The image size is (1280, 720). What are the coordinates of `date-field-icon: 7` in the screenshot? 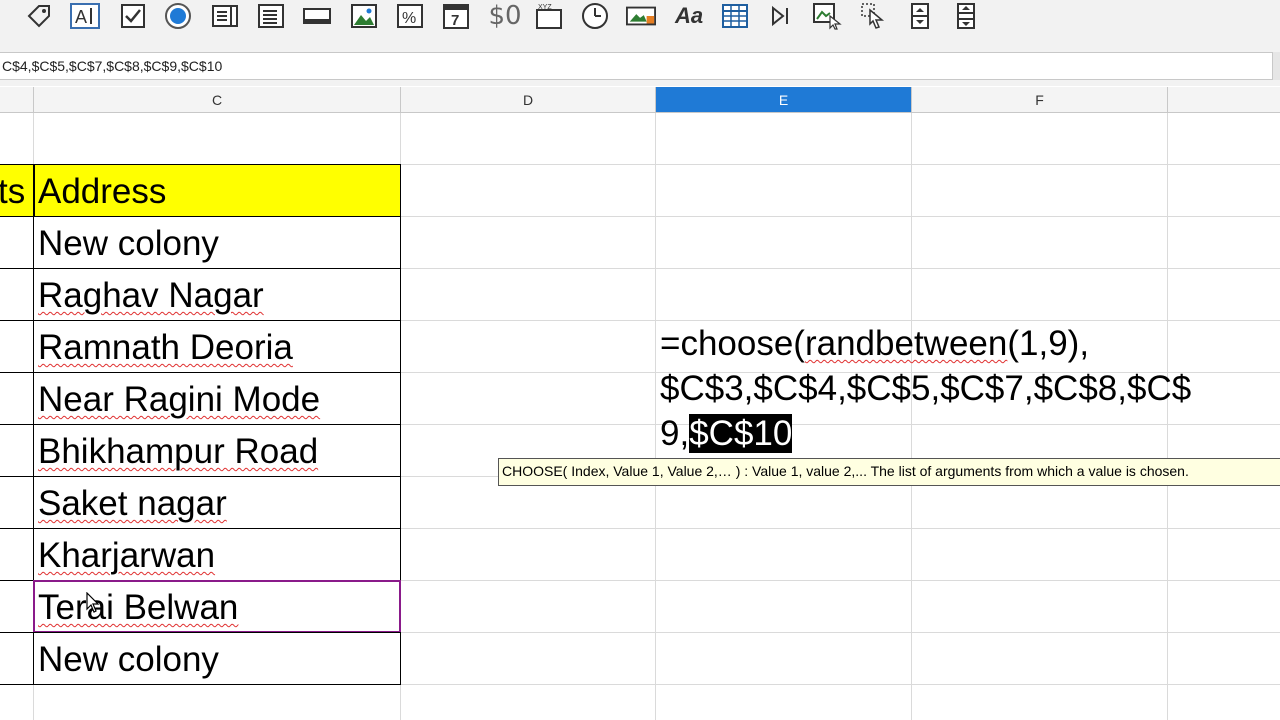 It's located at (456, 16).